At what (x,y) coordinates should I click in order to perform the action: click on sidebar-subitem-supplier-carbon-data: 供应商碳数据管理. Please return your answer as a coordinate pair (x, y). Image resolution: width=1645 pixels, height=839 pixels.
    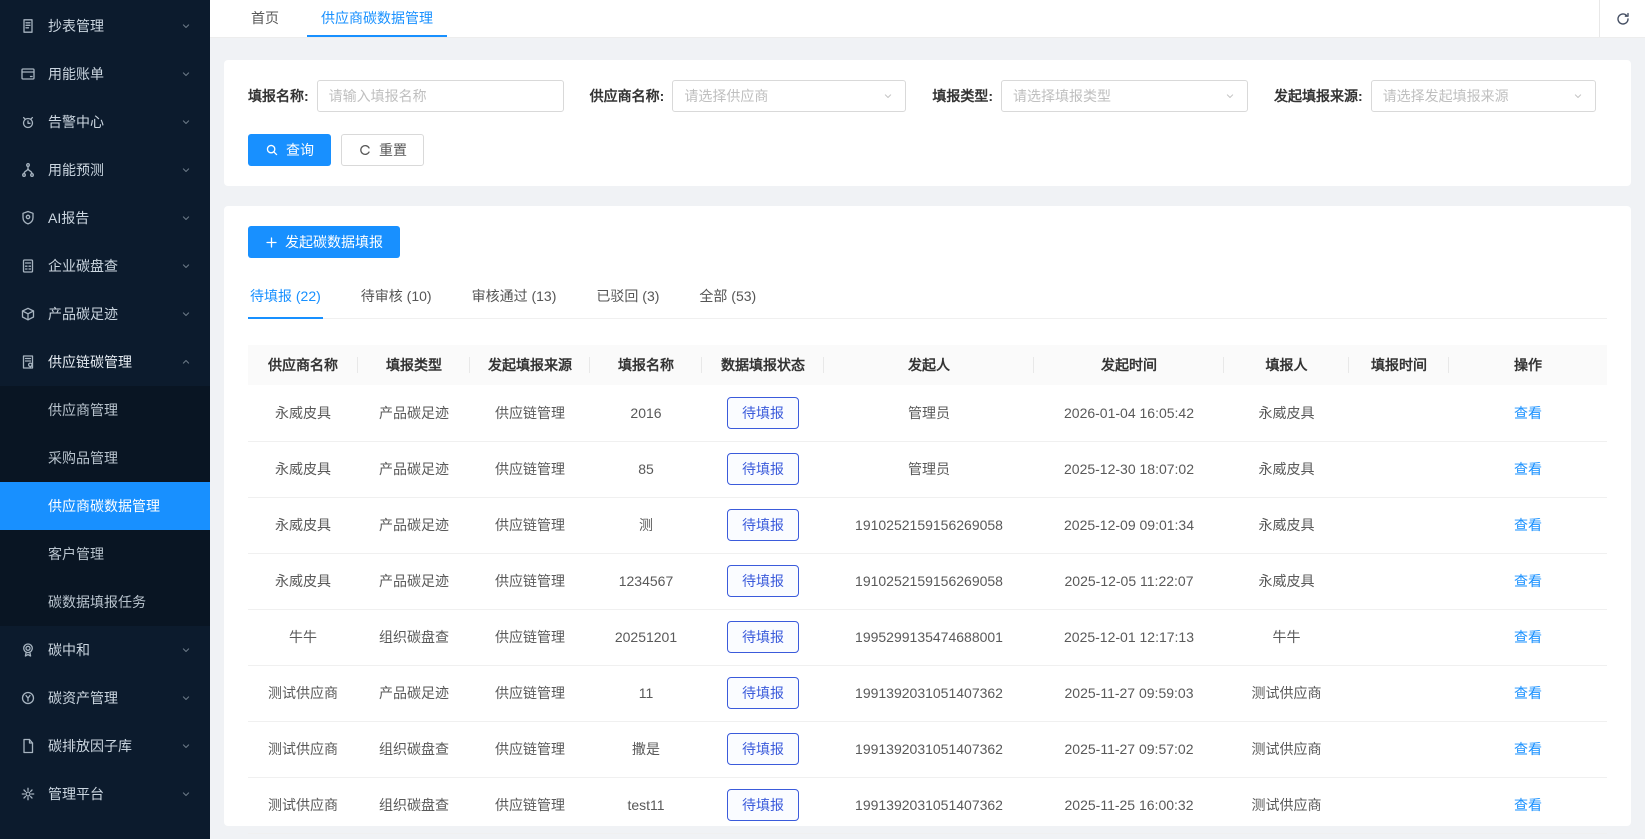
    Looking at the image, I should click on (105, 506).